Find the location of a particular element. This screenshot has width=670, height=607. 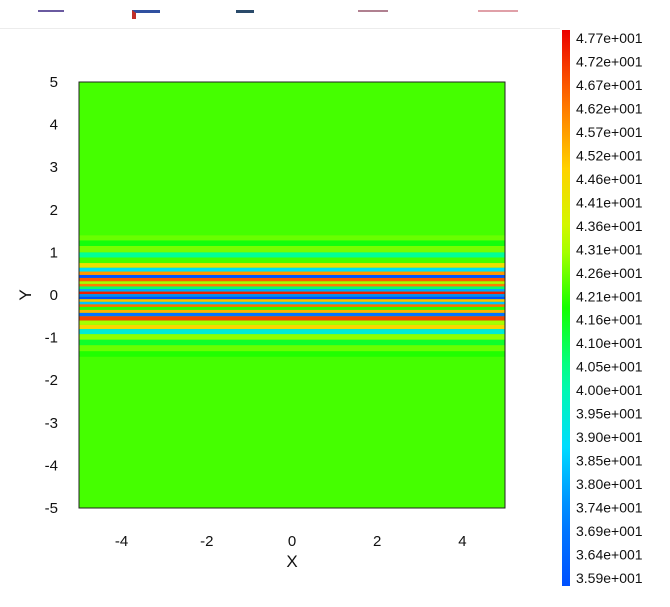

colorbar-label: 3.80e+001 is located at coordinates (609, 484).